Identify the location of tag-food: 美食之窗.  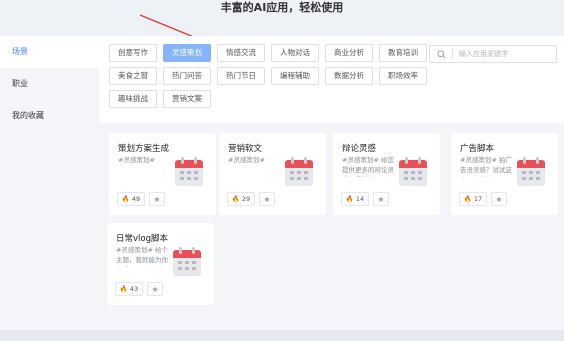
(133, 76).